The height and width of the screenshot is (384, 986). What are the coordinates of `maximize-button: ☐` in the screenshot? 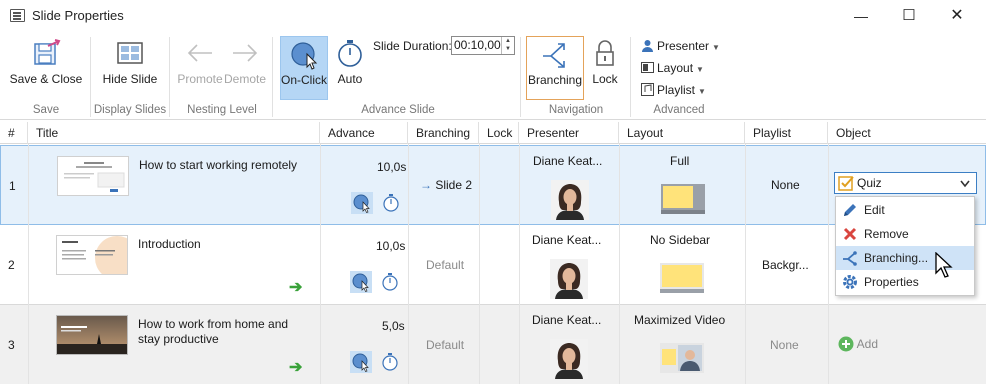 It's located at (909, 16).